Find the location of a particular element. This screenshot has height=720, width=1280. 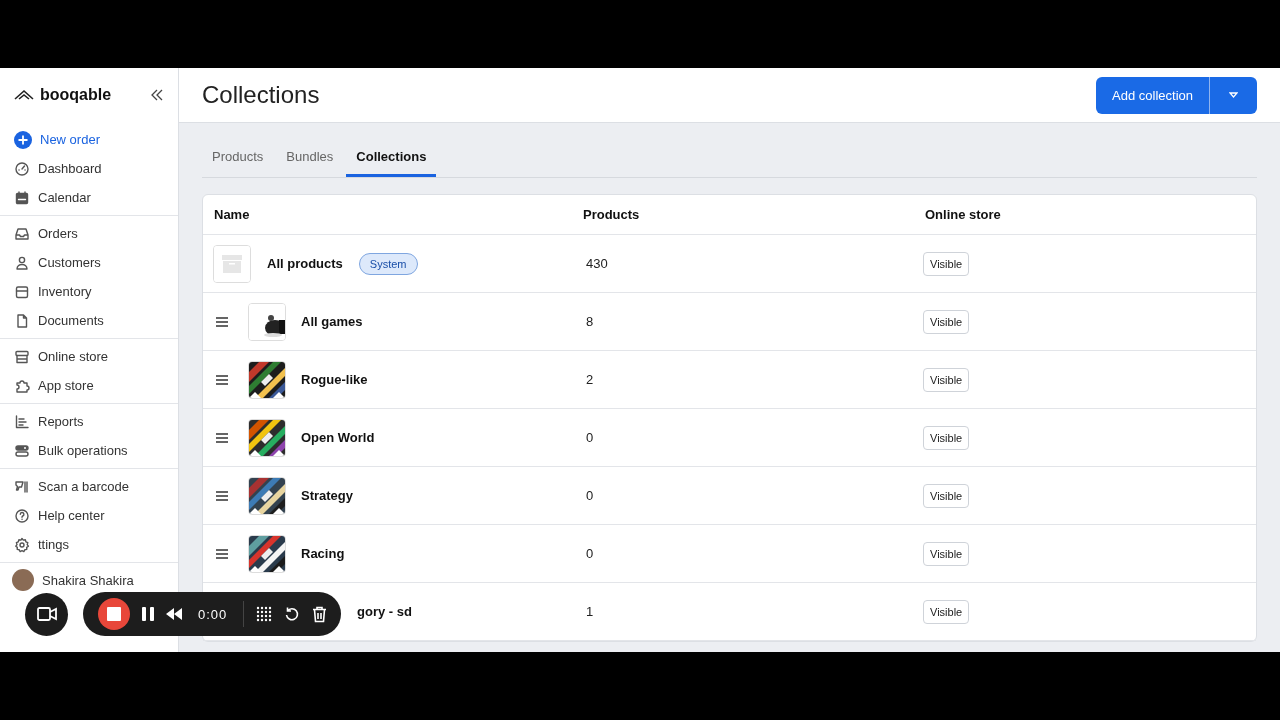

sidebar-item: Orders is located at coordinates (89, 233).